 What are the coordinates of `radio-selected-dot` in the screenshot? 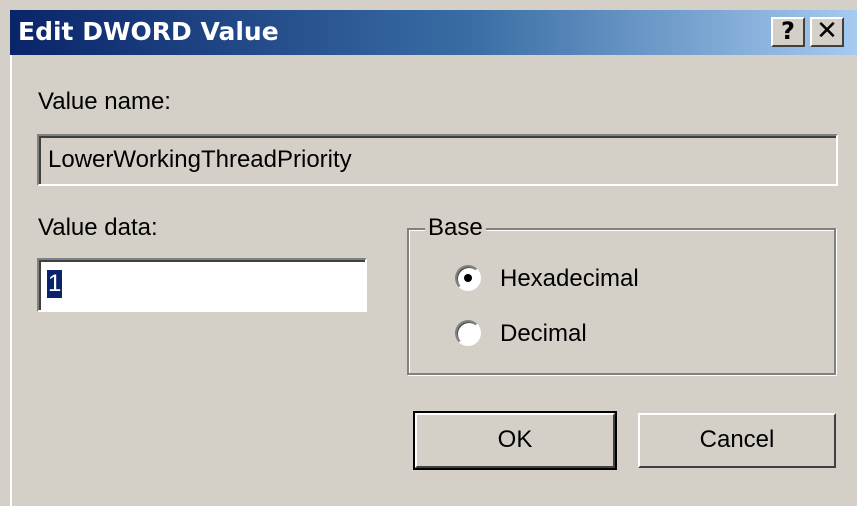 It's located at (468, 278).